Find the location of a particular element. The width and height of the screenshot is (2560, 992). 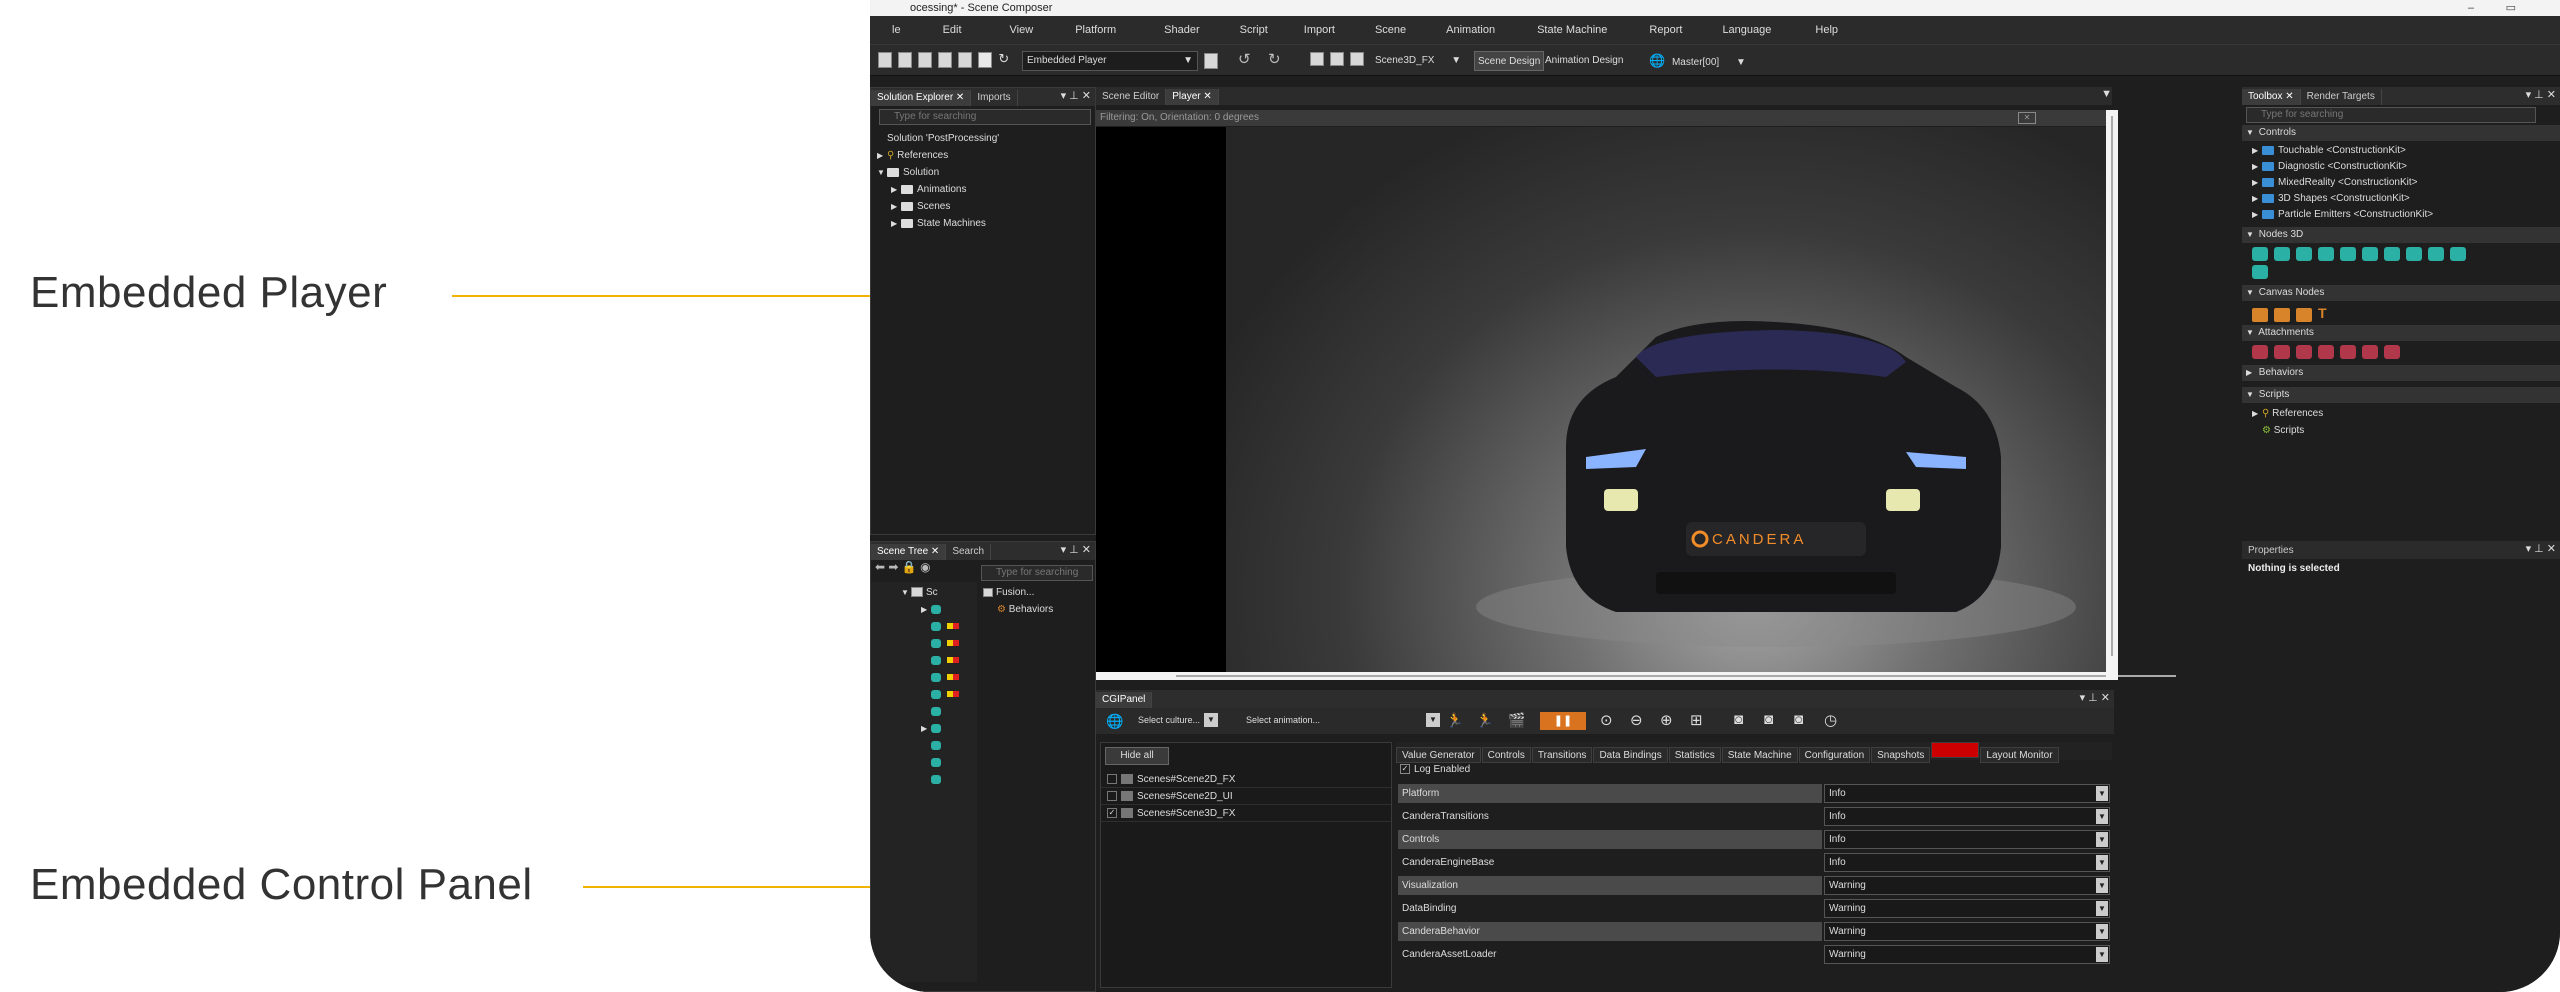

tab-scene-editor: Scene Editor is located at coordinates (1131, 97).